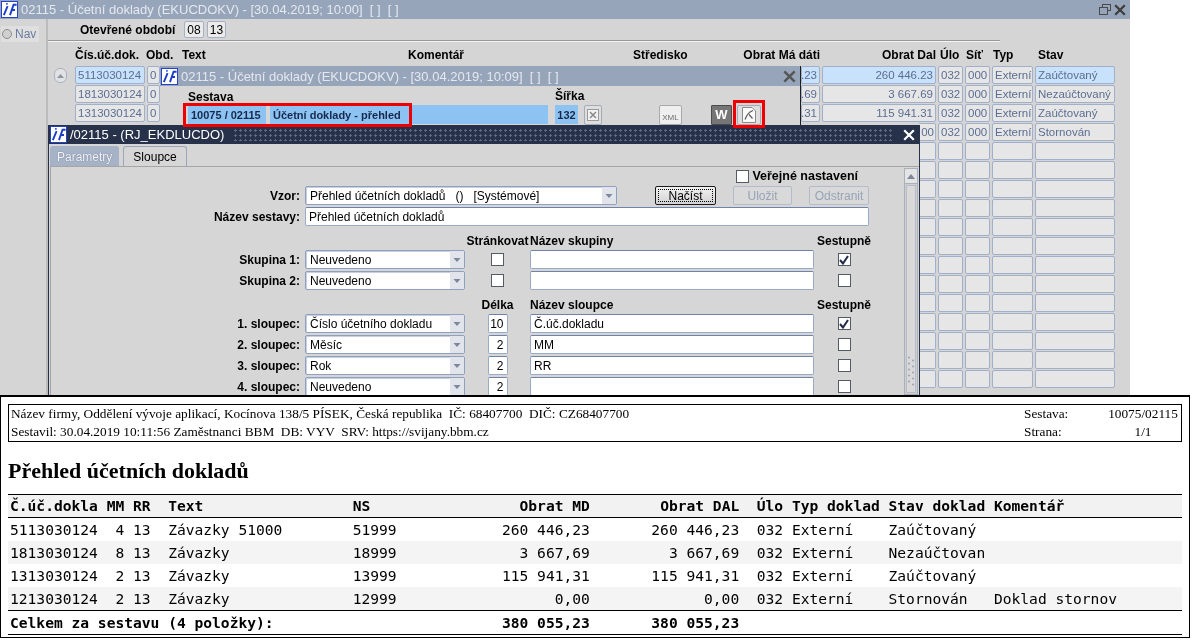  I want to click on restore-icon, so click(1105, 9).